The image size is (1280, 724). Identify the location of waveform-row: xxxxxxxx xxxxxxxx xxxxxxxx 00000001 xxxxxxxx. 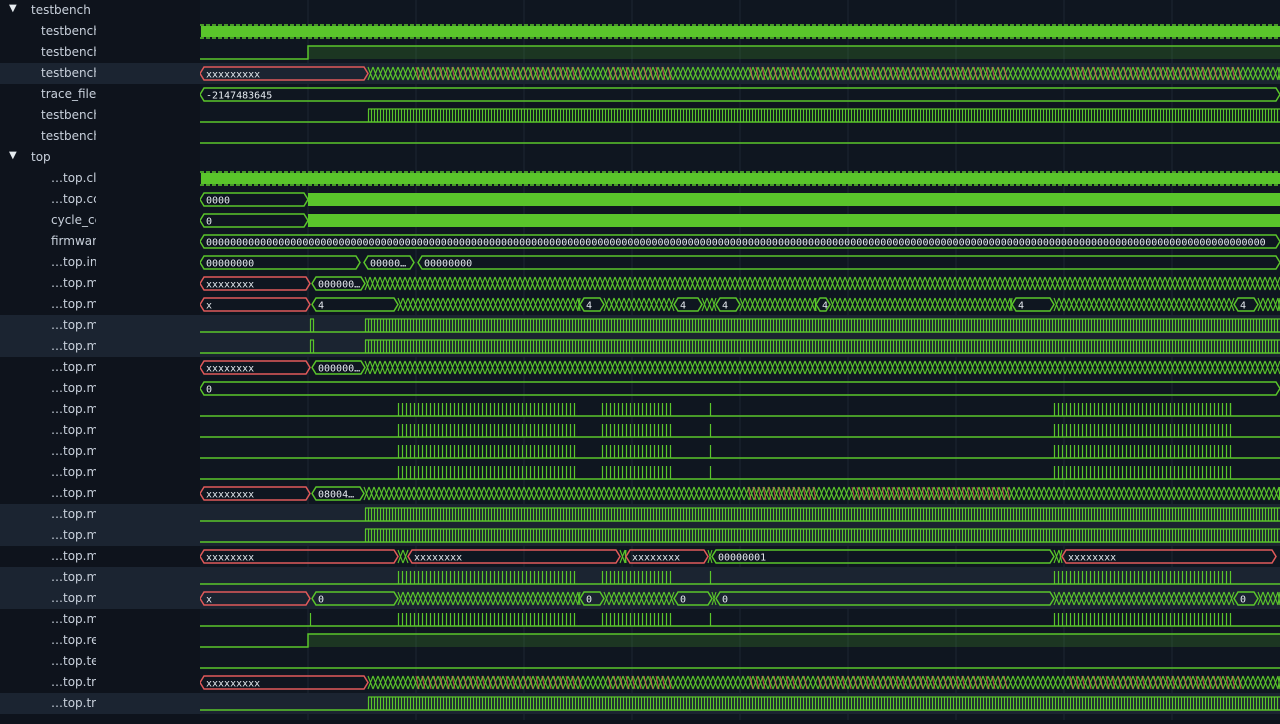
(738, 556).